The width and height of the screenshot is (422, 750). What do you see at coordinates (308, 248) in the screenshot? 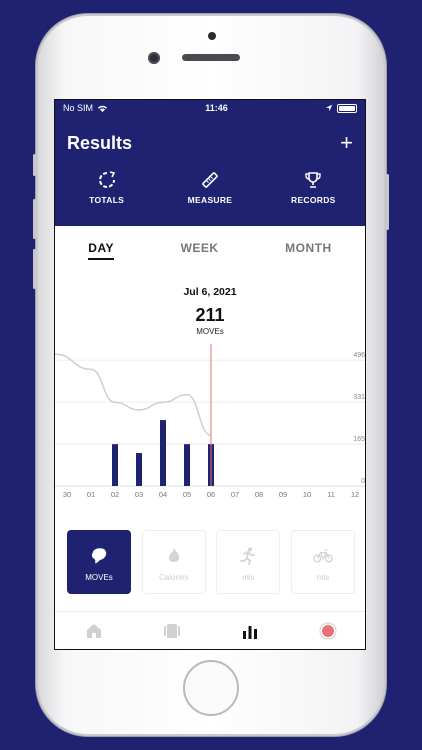
I see `tab-month: MONTH` at bounding box center [308, 248].